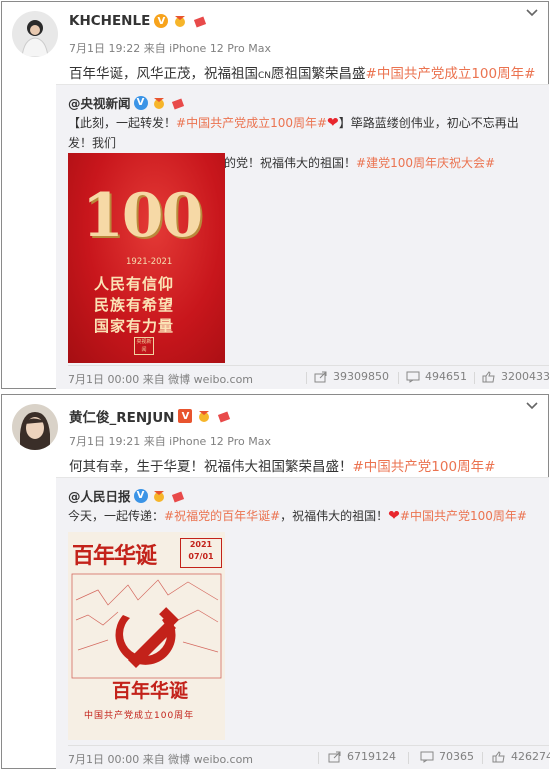  I want to click on post-meta: 7月1日 19:21 来自 iPhone 12 Pro Max, so click(170, 441).